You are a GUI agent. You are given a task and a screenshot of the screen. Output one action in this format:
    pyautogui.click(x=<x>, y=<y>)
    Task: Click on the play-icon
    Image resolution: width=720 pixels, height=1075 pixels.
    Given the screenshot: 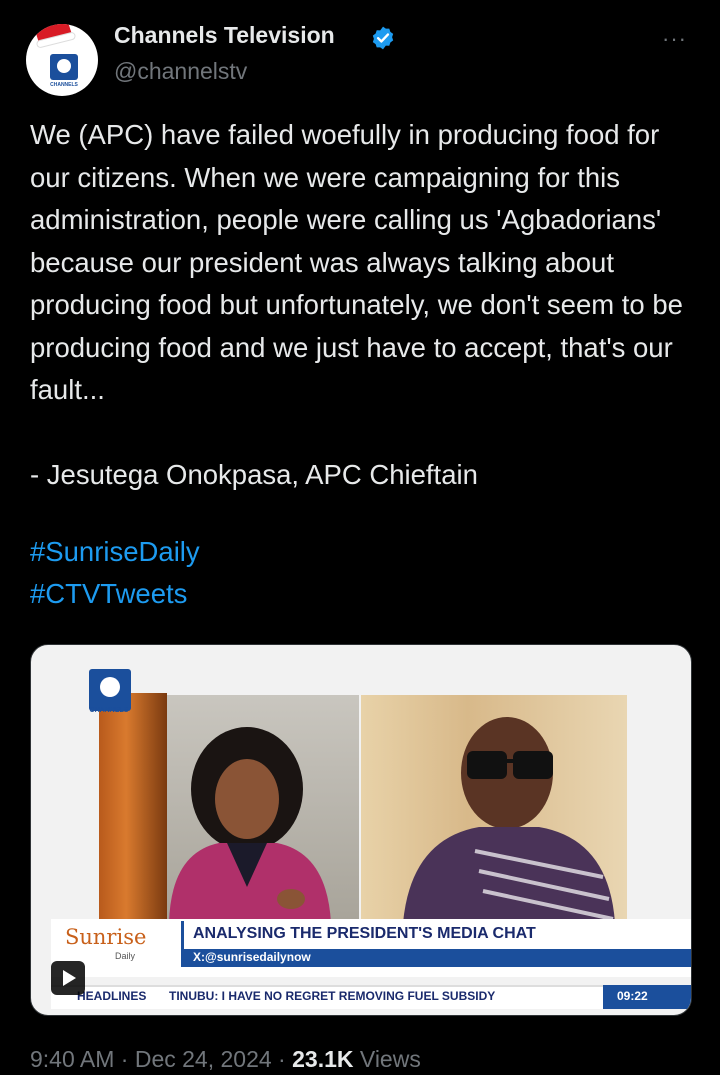 What is the action you would take?
    pyautogui.click(x=68, y=978)
    